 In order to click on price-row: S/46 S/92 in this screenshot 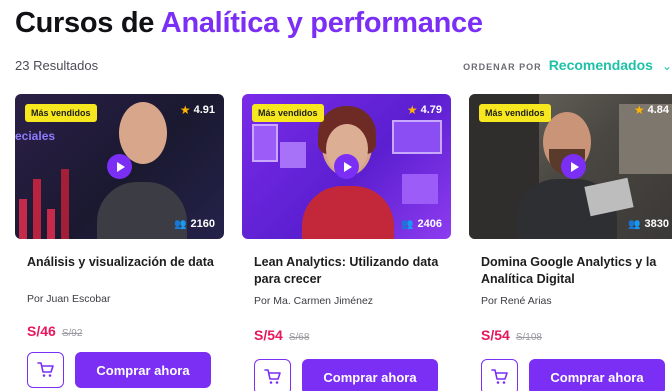, I will do `click(54, 331)`.